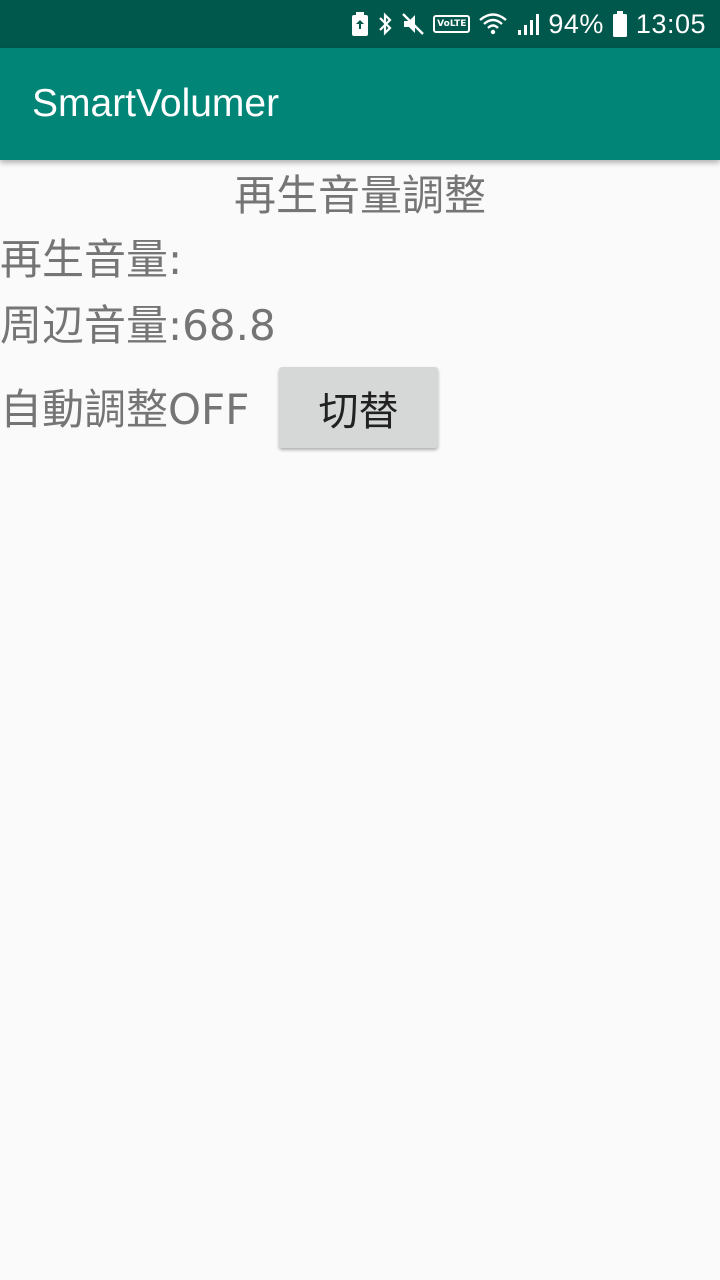 Image resolution: width=720 pixels, height=1280 pixels. Describe the element at coordinates (670, 23) in the screenshot. I see `clock: 13:05` at that location.